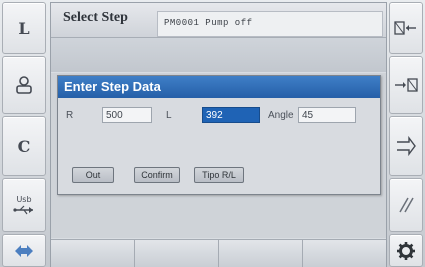 The height and width of the screenshot is (267, 425). Describe the element at coordinates (281, 115) in the screenshot. I see `angle-label: Angle` at that location.